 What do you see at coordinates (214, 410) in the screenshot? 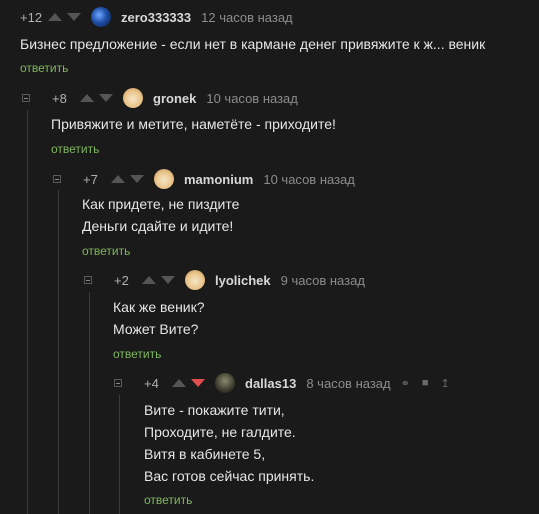
I see `comment-line: Вите - покажите тити,` at bounding box center [214, 410].